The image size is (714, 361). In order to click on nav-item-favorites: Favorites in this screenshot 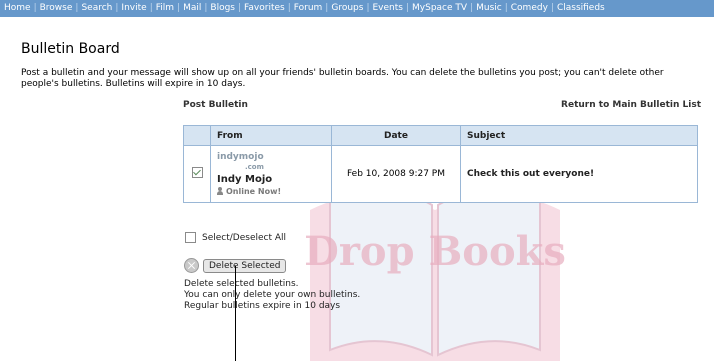, I will do `click(264, 8)`.